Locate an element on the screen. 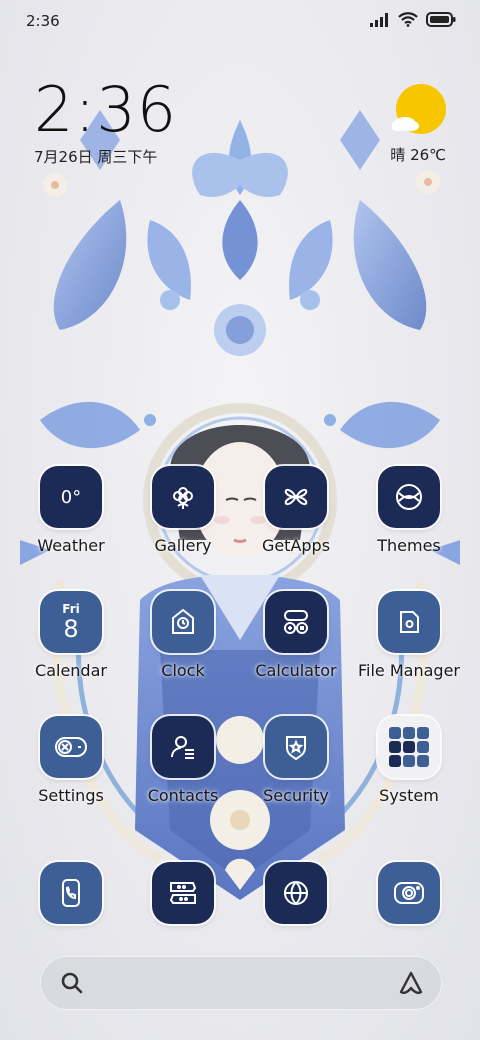 The image size is (480, 1040). dock-camera is located at coordinates (409, 893).